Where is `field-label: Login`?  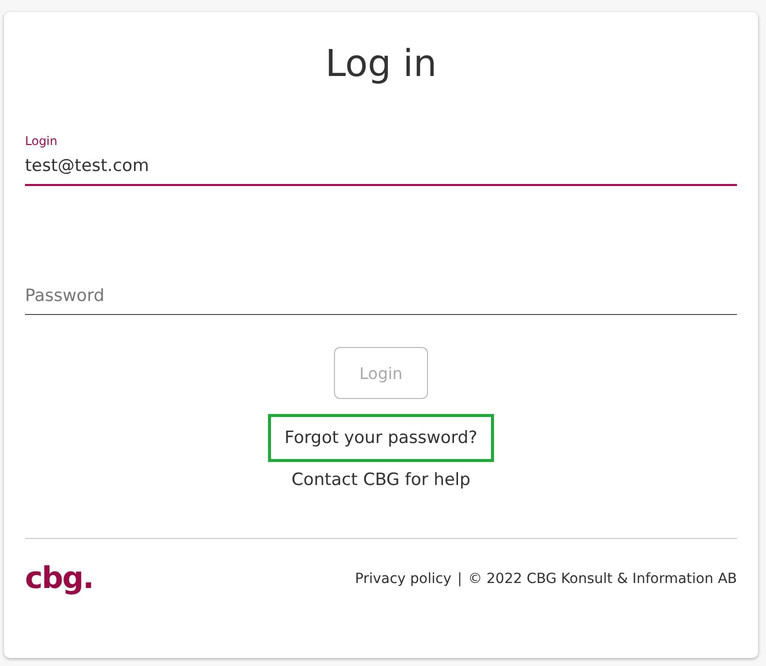 field-label: Login is located at coordinates (41, 141).